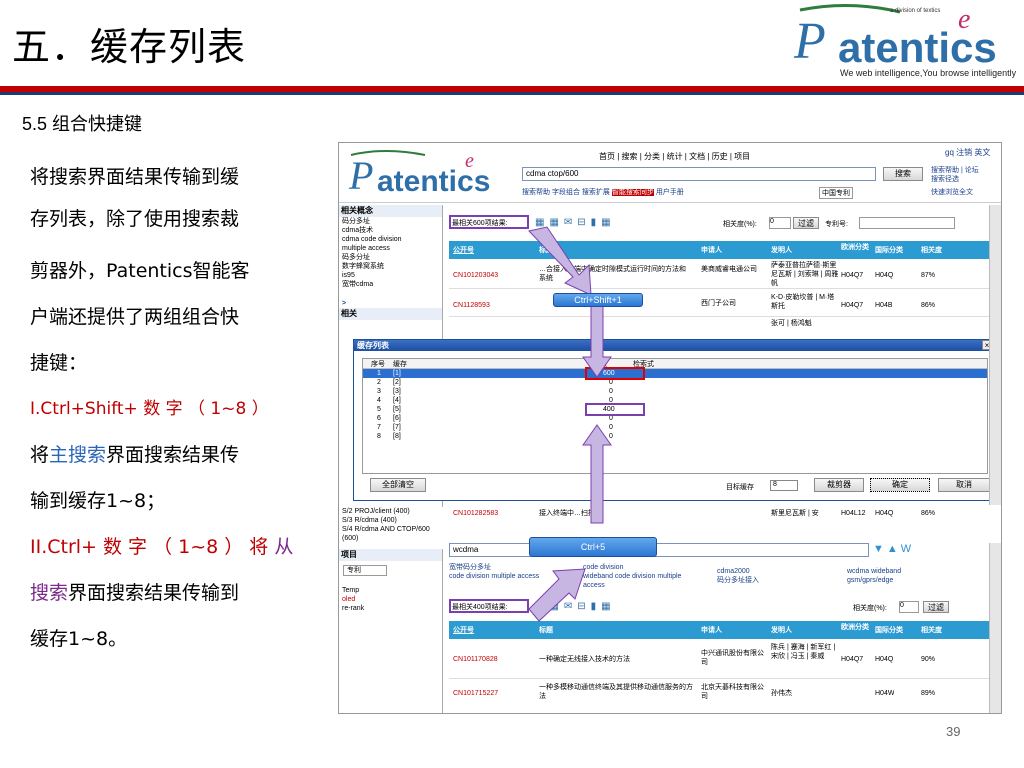 The height and width of the screenshot is (768, 1024). What do you see at coordinates (79, 639) in the screenshot?
I see `body-line-11: 缓存1~8。` at bounding box center [79, 639].